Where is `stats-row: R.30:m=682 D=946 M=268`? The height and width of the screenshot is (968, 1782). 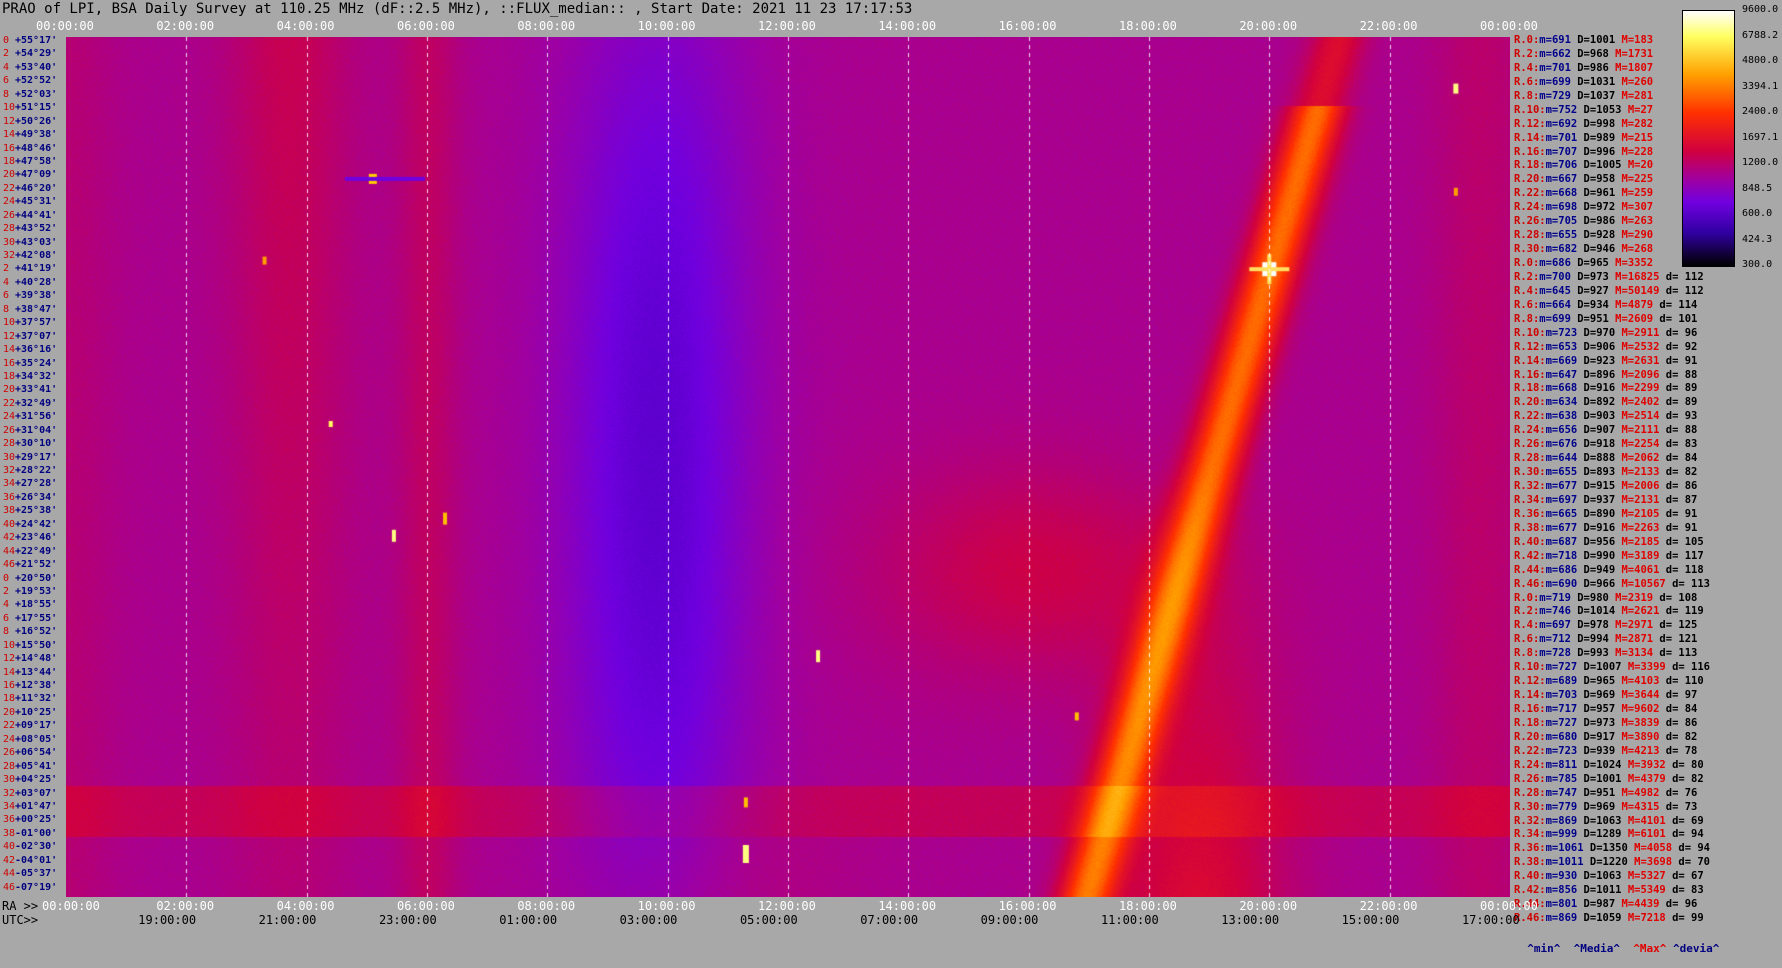
stats-row: R.30:m=682 D=946 M=268 is located at coordinates (1583, 249).